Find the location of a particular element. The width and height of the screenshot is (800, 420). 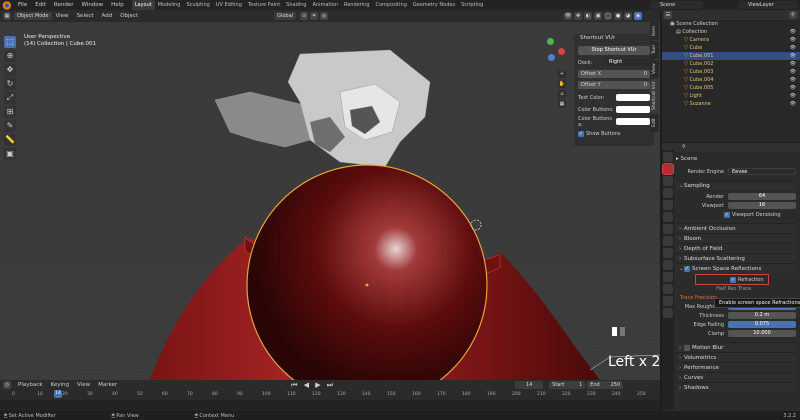

scene-selector: Scene is located at coordinates (677, 5).